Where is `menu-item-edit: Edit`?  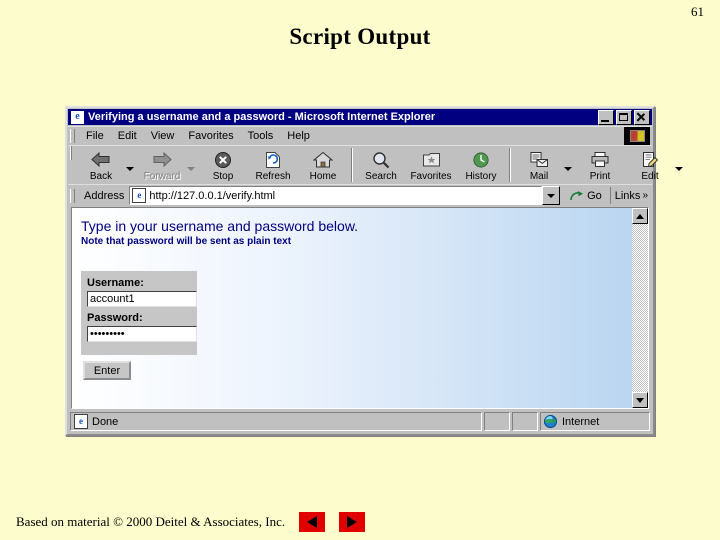 menu-item-edit: Edit is located at coordinates (127, 136).